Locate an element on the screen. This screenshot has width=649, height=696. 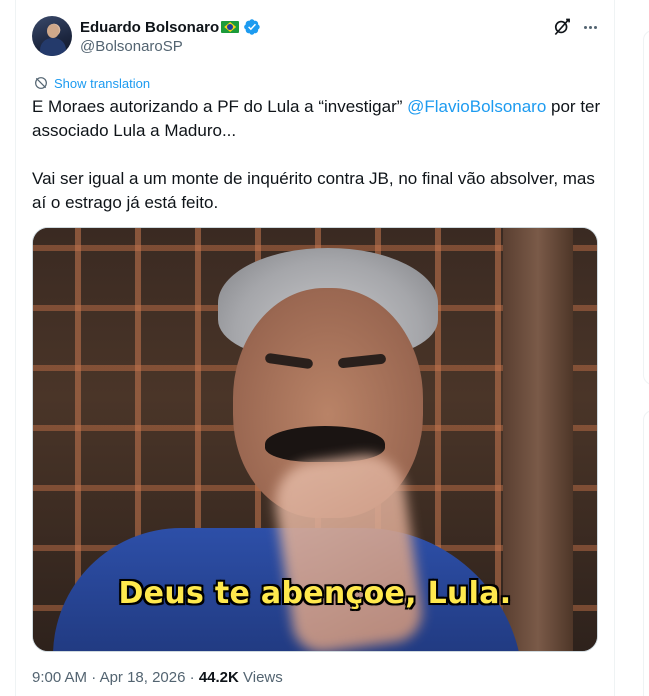
sidebar-panel-lower is located at coordinates (646, 553).